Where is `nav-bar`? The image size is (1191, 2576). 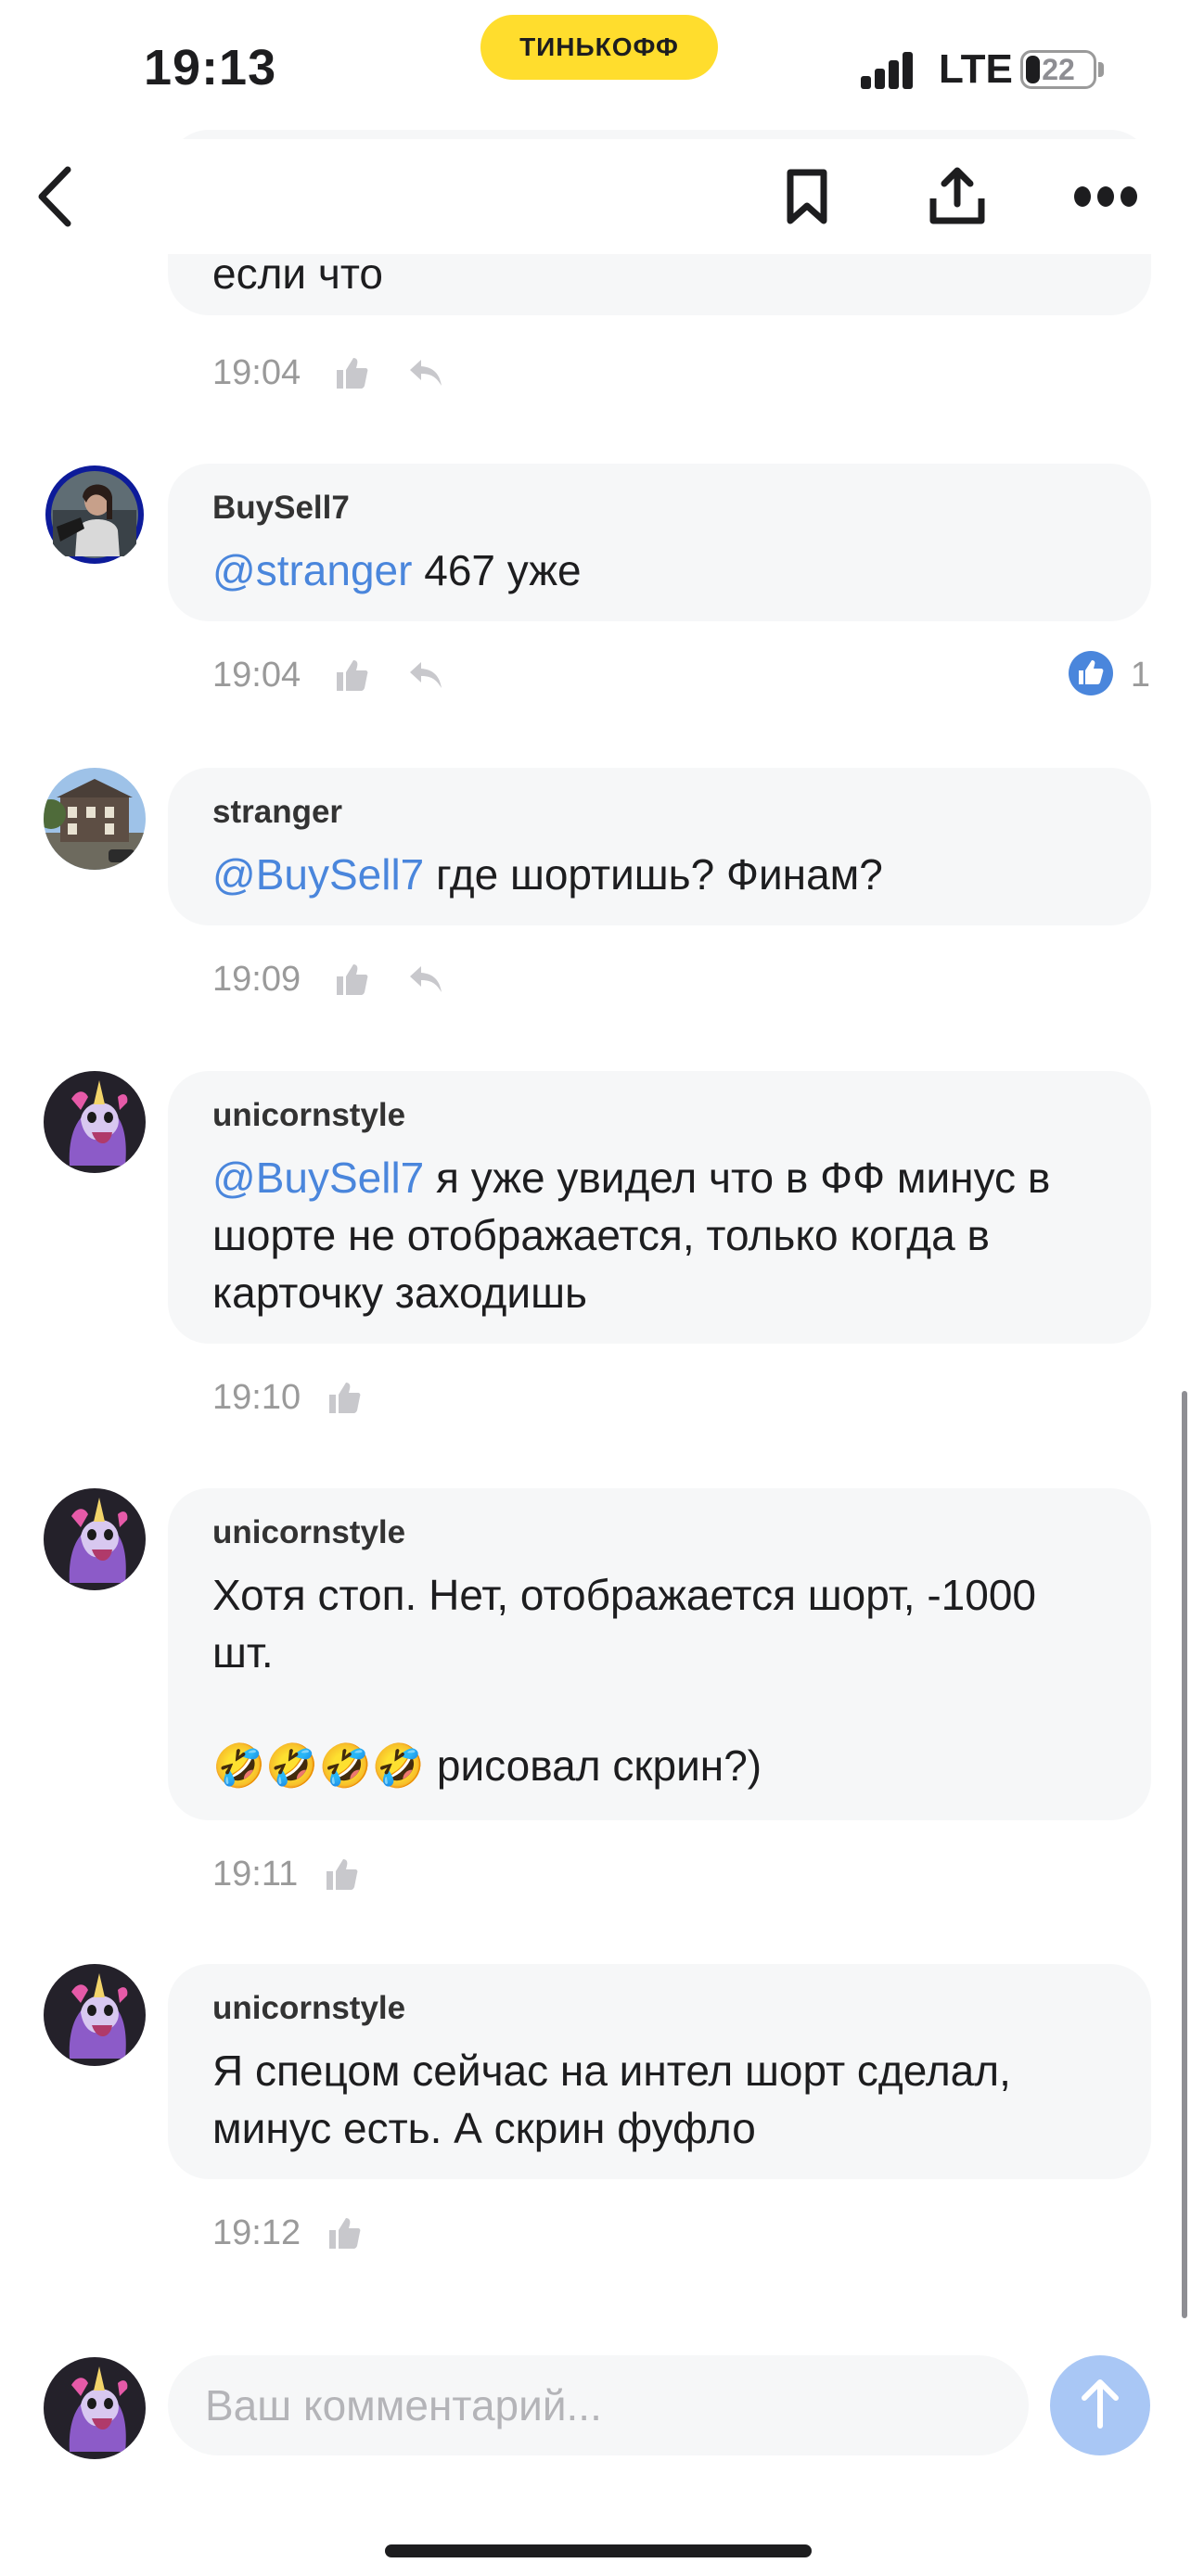 nav-bar is located at coordinates (595, 196).